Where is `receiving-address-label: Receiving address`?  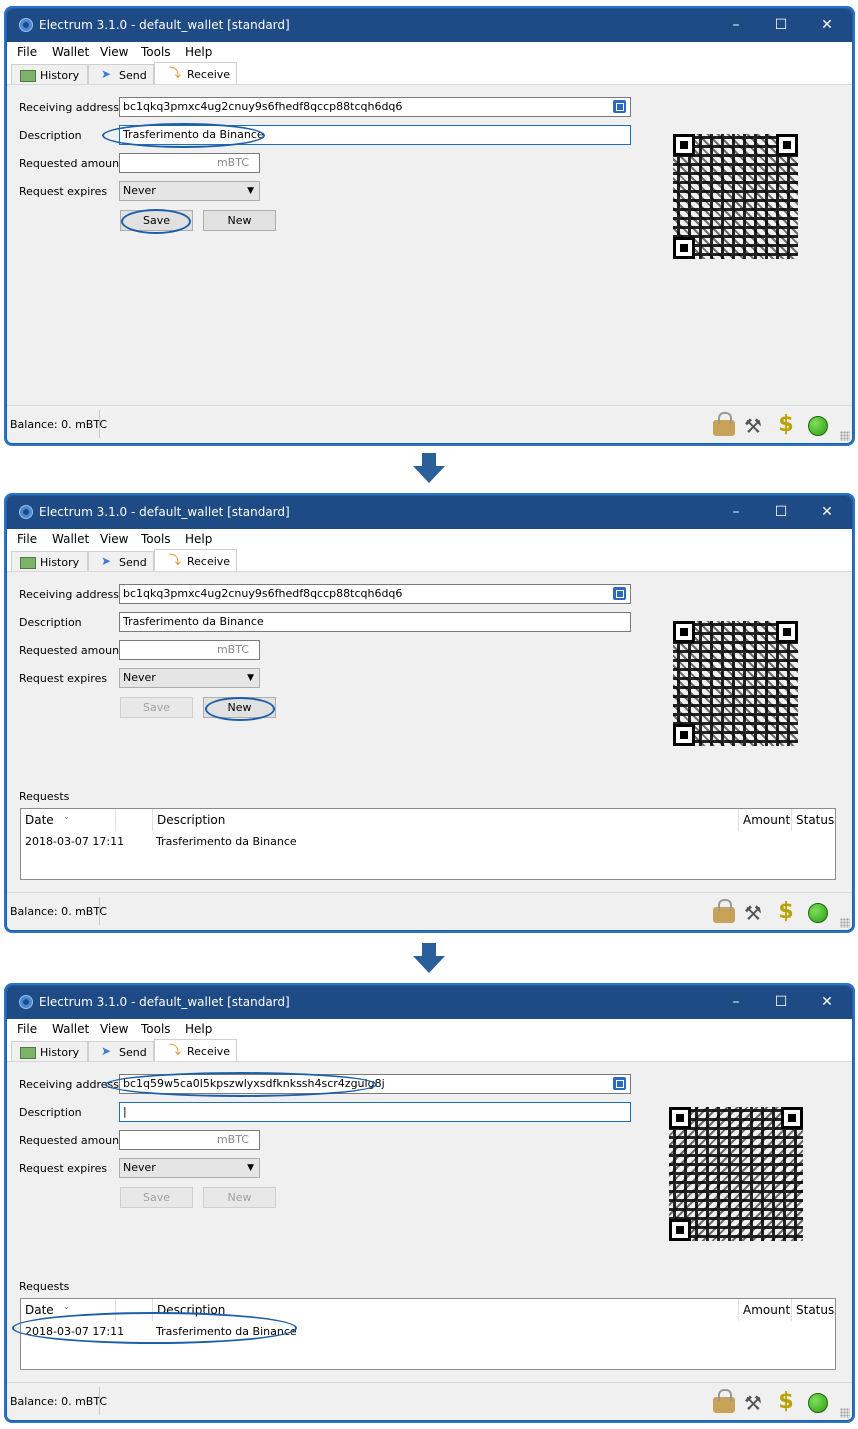
receiving-address-label: Receiving address is located at coordinates (69, 594).